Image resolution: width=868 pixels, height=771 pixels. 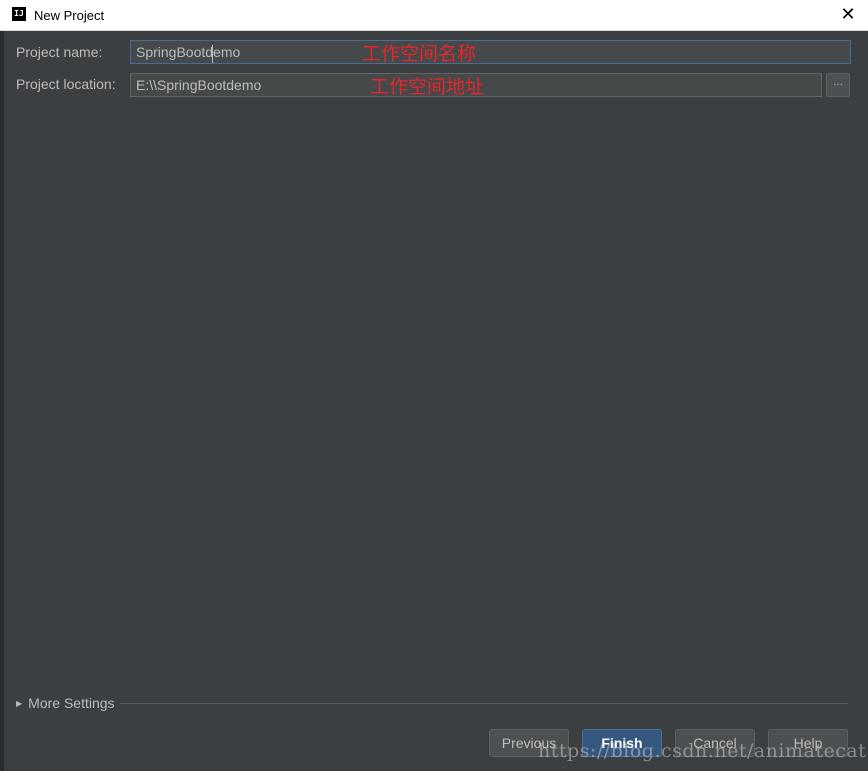 I want to click on window-title: New Project, so click(x=69, y=15).